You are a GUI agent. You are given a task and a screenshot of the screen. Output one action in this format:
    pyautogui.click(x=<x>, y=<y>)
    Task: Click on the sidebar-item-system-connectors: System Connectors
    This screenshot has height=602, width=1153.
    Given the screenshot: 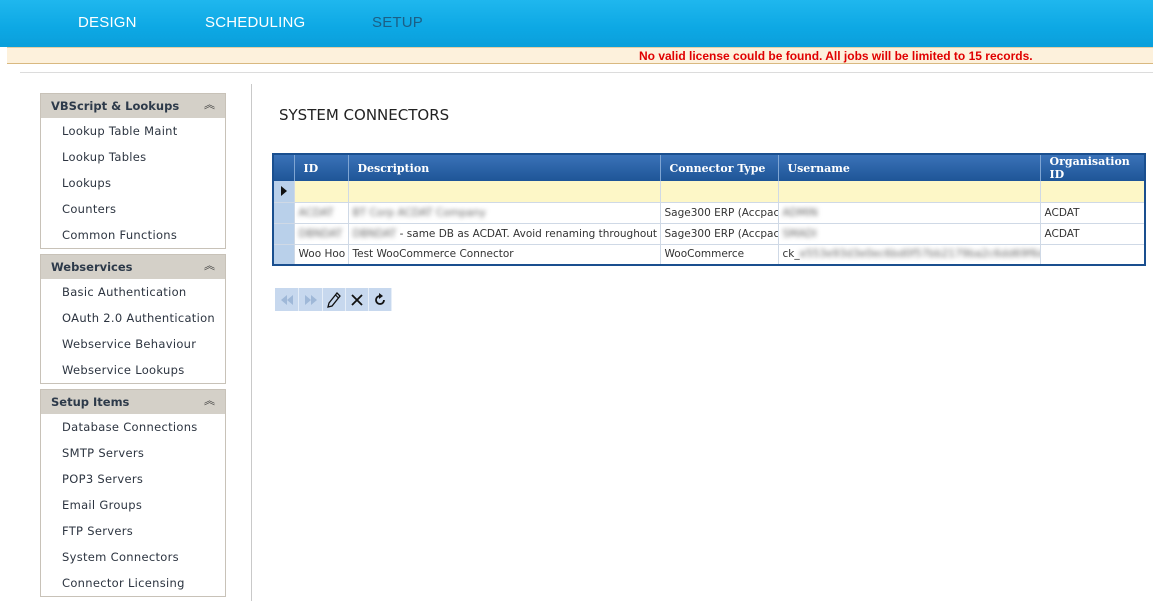 What is the action you would take?
    pyautogui.click(x=133, y=557)
    